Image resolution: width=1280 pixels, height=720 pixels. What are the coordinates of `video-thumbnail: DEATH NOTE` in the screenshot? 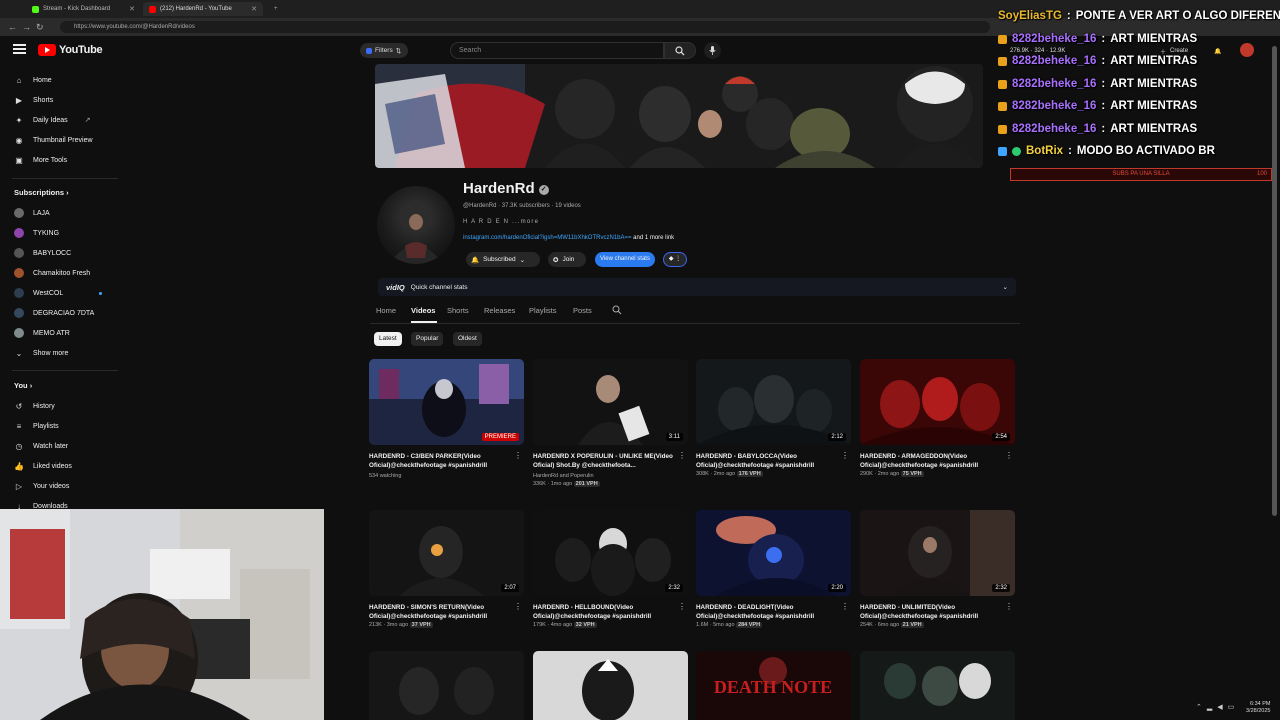 It's located at (773, 685).